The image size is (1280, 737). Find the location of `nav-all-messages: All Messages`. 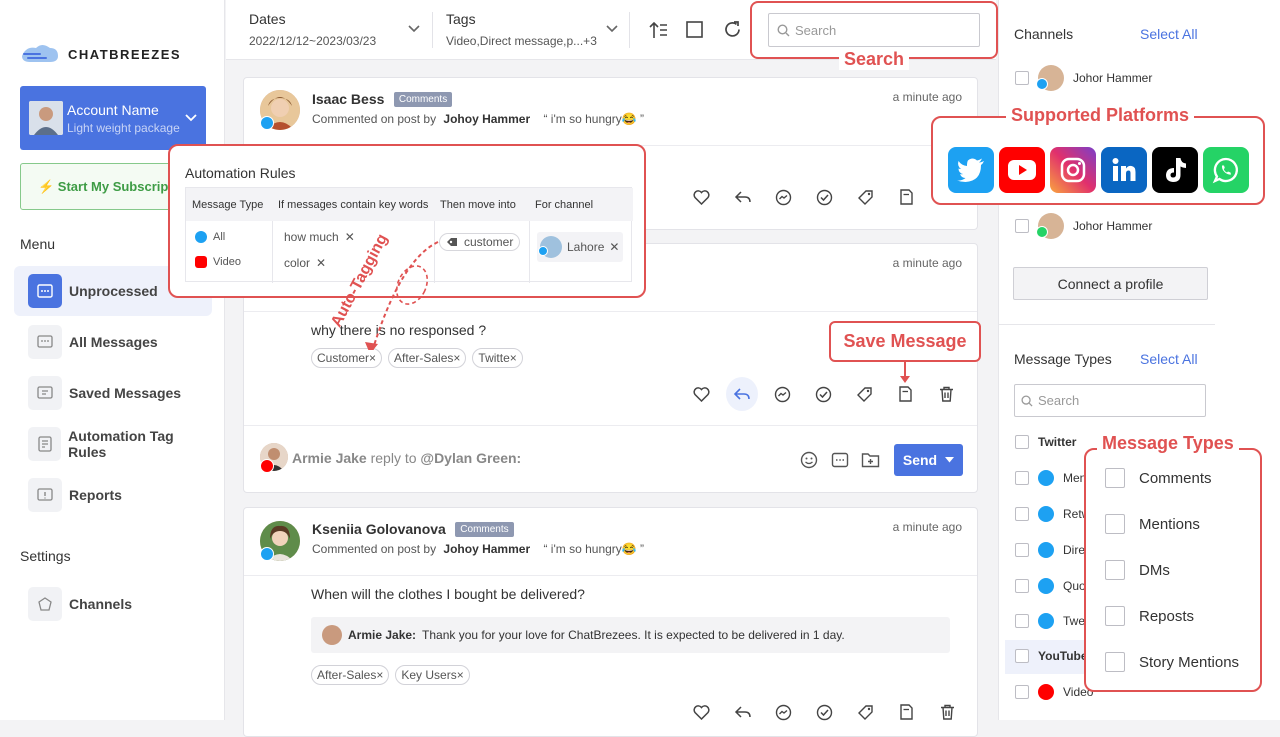

nav-all-messages: All Messages is located at coordinates (113, 342).